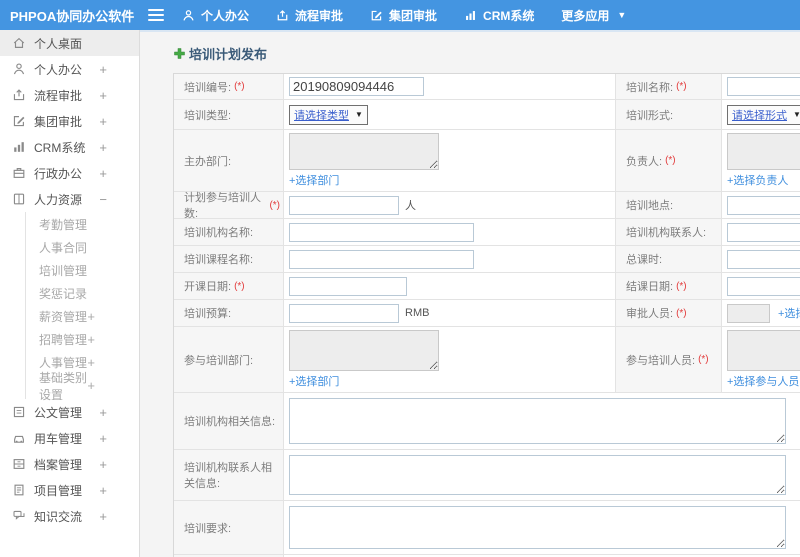  Describe the element at coordinates (763, 286) in the screenshot. I see `end-date-input` at that location.